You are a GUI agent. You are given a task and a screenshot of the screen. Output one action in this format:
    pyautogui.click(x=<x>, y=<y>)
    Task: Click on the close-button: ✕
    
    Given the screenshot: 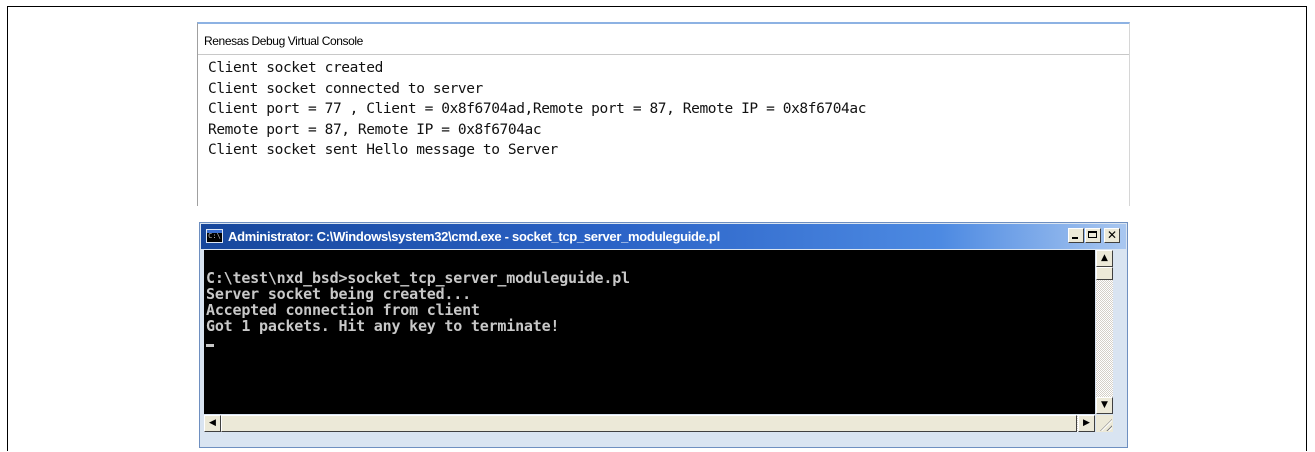 What is the action you would take?
    pyautogui.click(x=1112, y=235)
    